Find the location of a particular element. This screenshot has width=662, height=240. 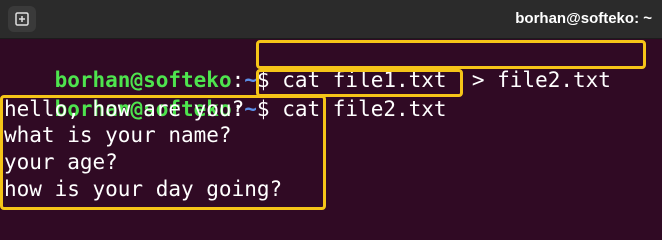

new-tab-icon is located at coordinates (22, 19).